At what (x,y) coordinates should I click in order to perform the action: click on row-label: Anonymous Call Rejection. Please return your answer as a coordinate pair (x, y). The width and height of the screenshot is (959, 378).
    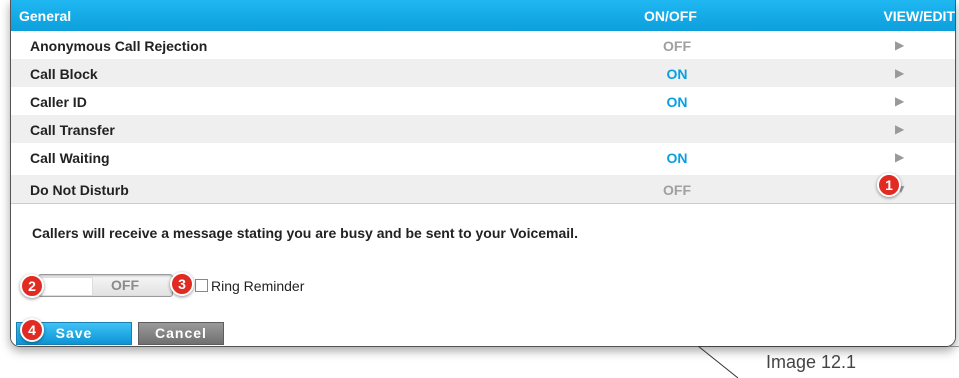
    Looking at the image, I should click on (119, 46).